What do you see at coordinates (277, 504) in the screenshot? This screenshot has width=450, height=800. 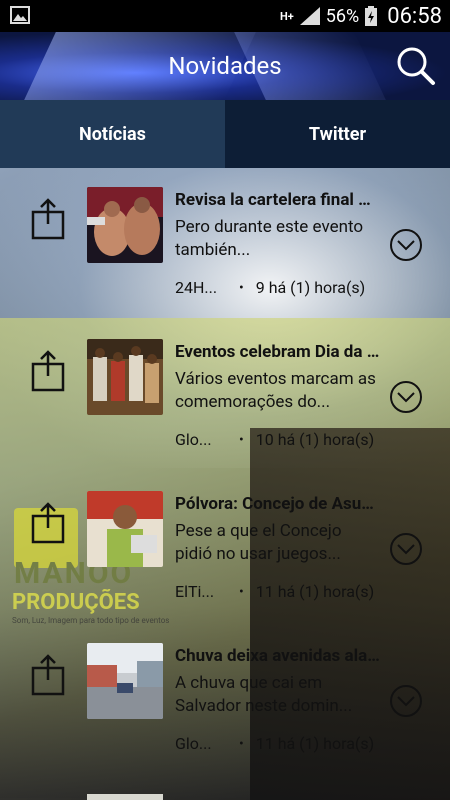 I see `news-title: Pólvora: Concejo de Asunción` at bounding box center [277, 504].